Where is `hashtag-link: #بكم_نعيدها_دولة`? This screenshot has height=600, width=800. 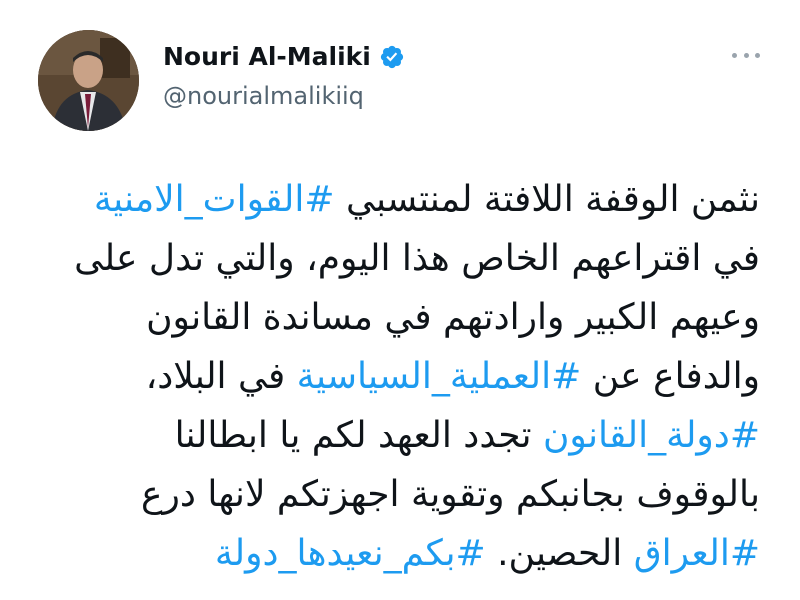
hashtag-link: #بكم_نعيدها_دولة is located at coordinates (350, 553).